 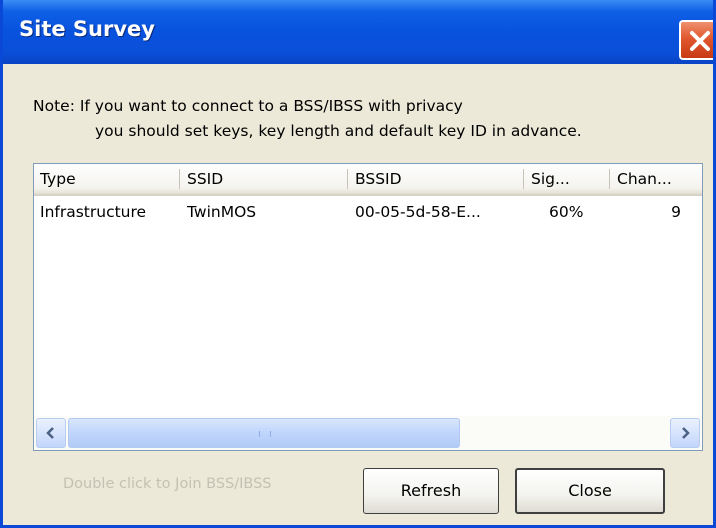 What do you see at coordinates (676, 212) in the screenshot?
I see `cell-channel: 9` at bounding box center [676, 212].